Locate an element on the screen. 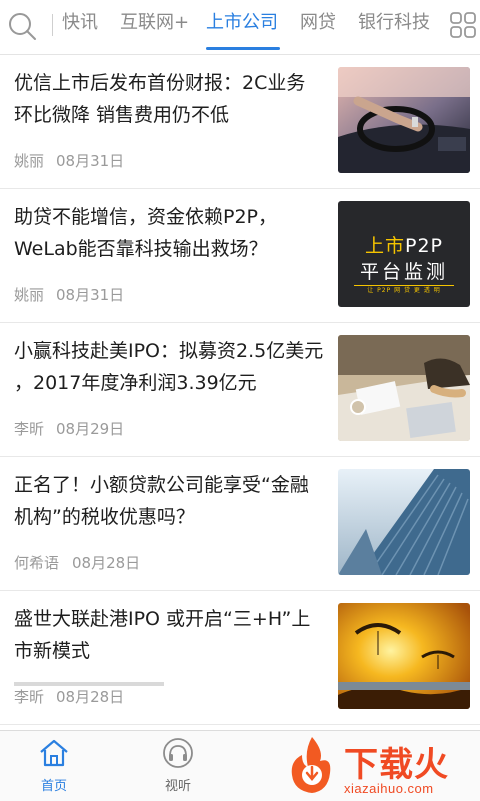 The width and height of the screenshot is (480, 801). watermark-logo: 下载火 xiazaihuo.com is located at coordinates (380, 766).